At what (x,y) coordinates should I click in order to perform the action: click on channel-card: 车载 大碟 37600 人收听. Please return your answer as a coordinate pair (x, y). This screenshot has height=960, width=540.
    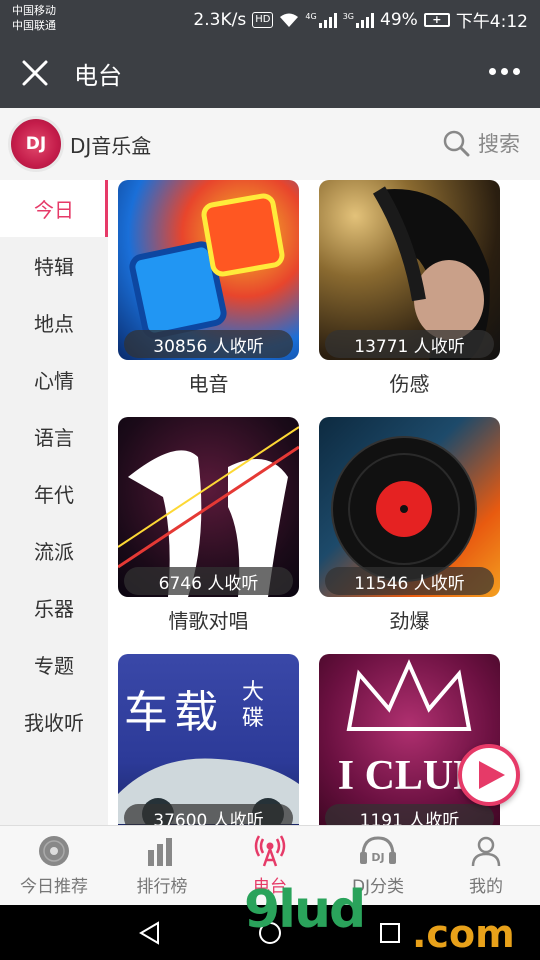
    Looking at the image, I should click on (208, 739).